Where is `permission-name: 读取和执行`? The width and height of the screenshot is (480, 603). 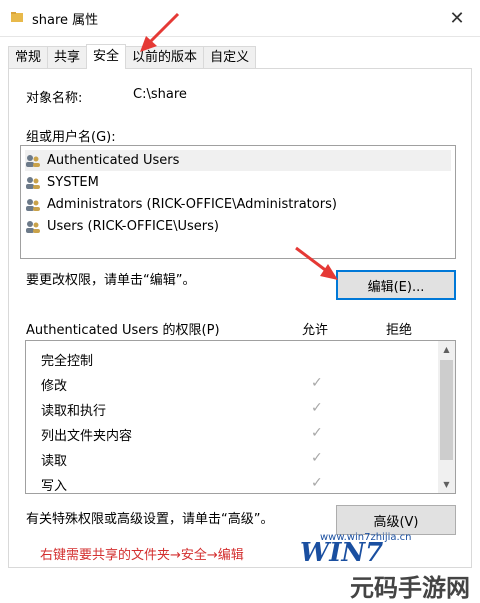 permission-name: 读取和执行 is located at coordinates (74, 411).